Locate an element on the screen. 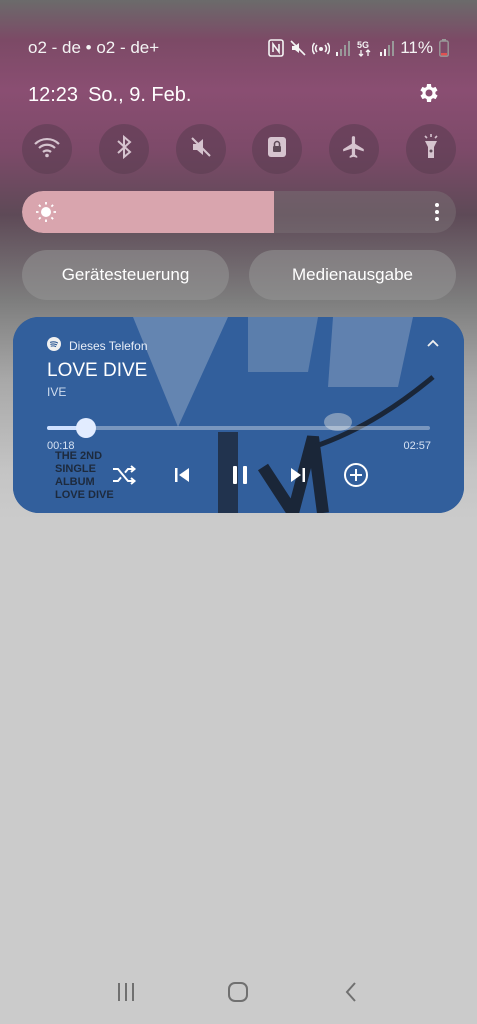 The height and width of the screenshot is (1024, 477). rotation-lock-icon is located at coordinates (277, 149).